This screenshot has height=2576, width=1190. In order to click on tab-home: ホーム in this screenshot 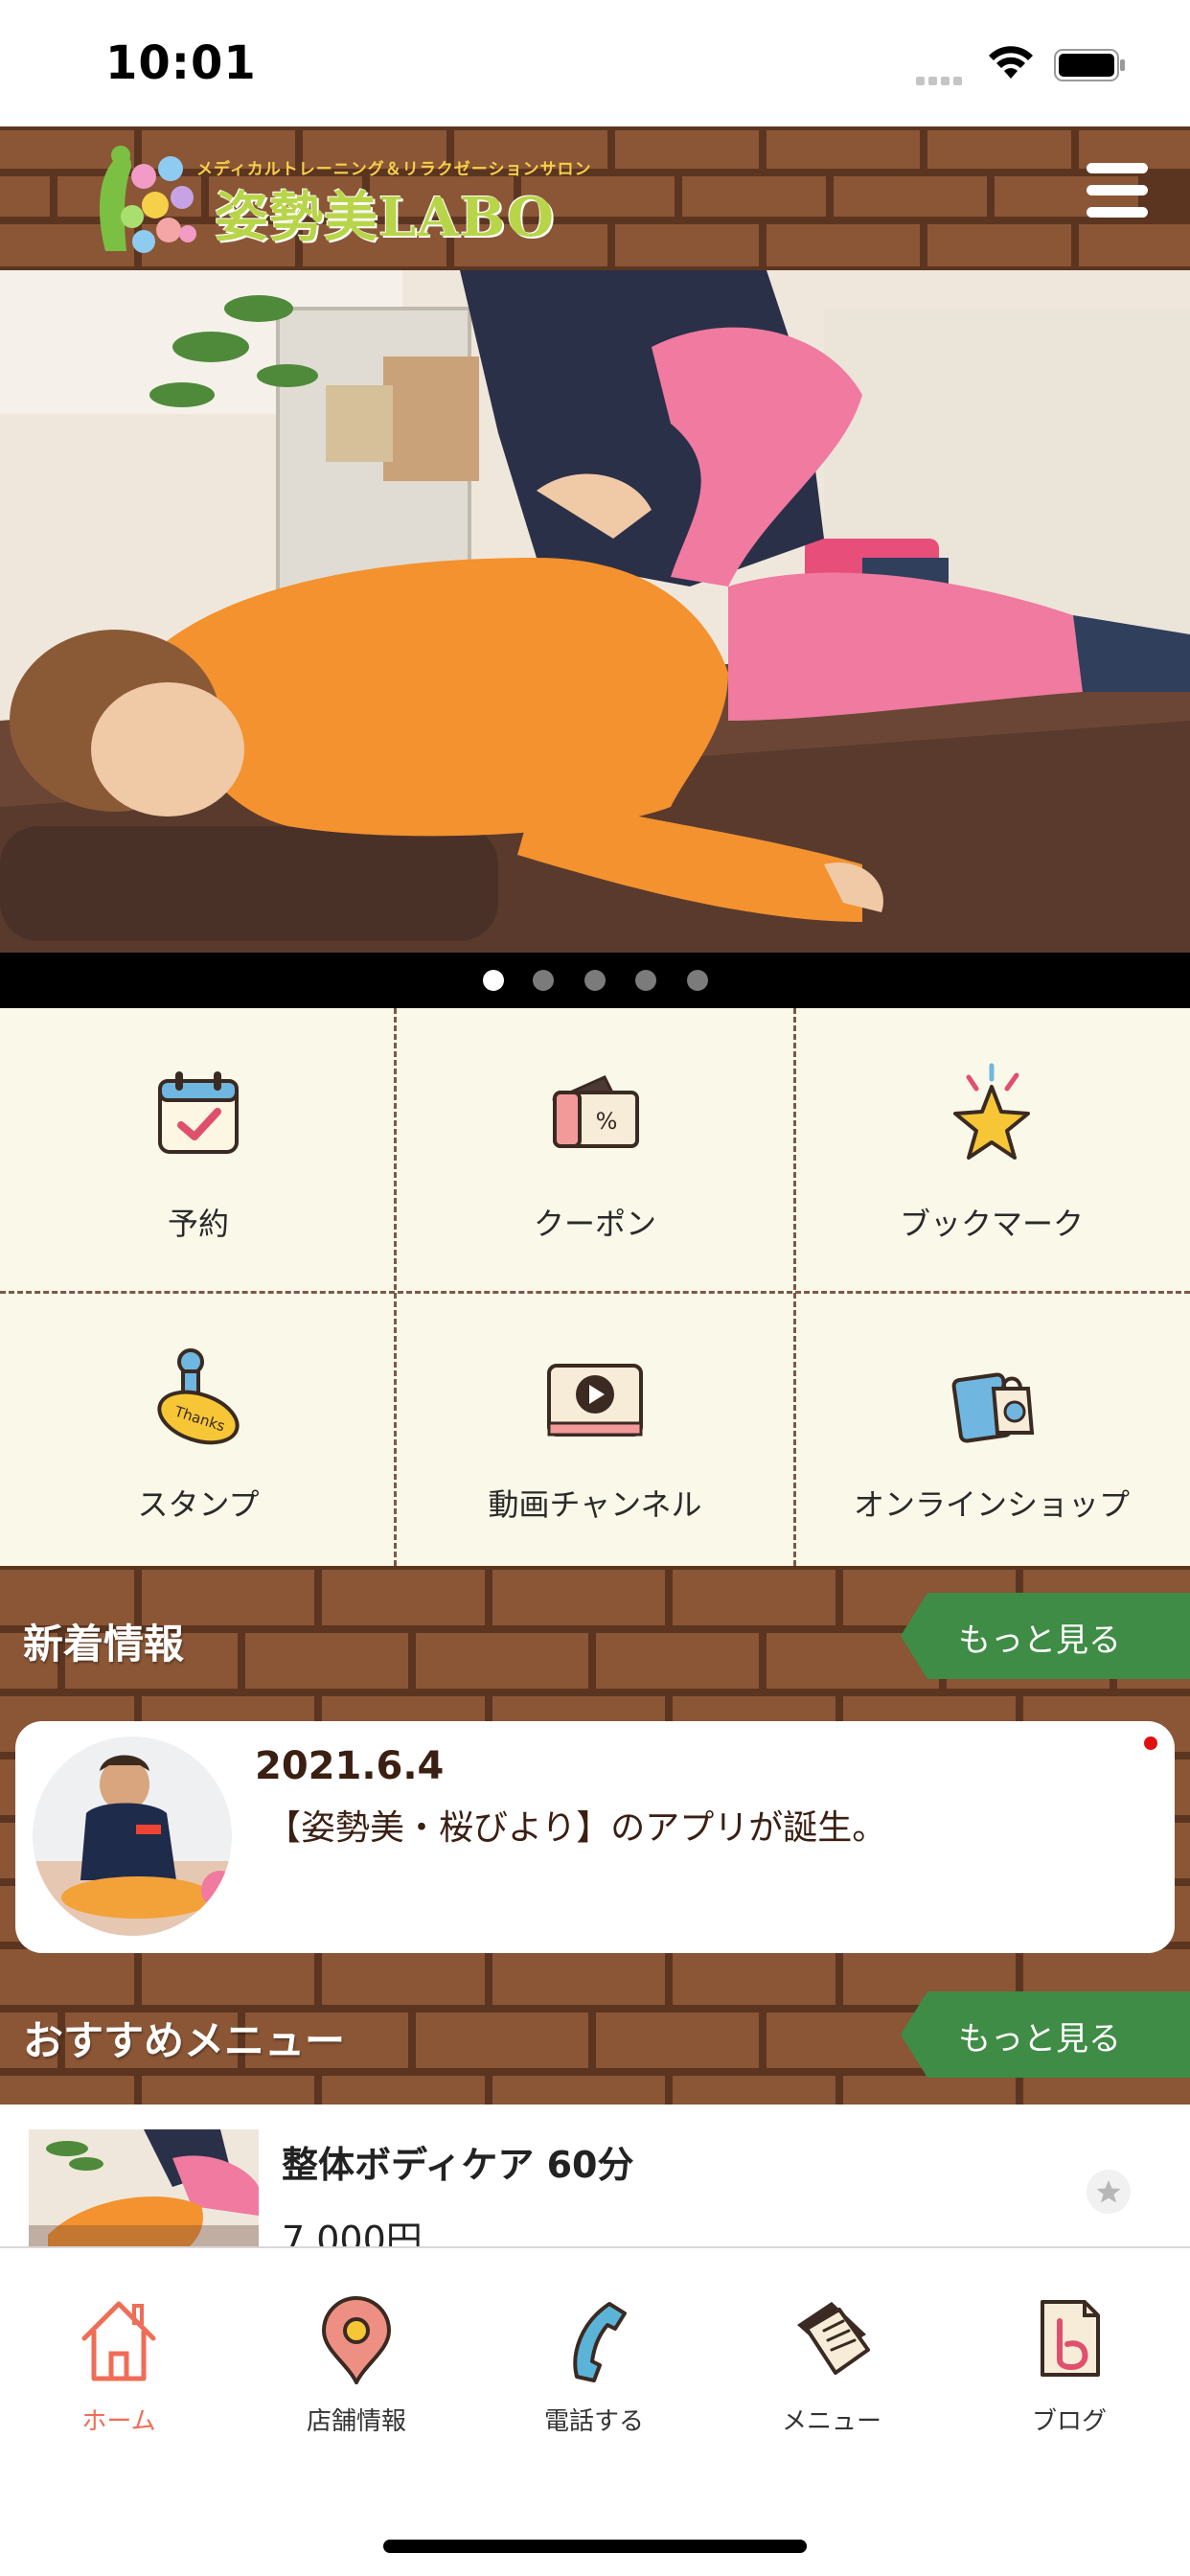, I will do `click(119, 2344)`.